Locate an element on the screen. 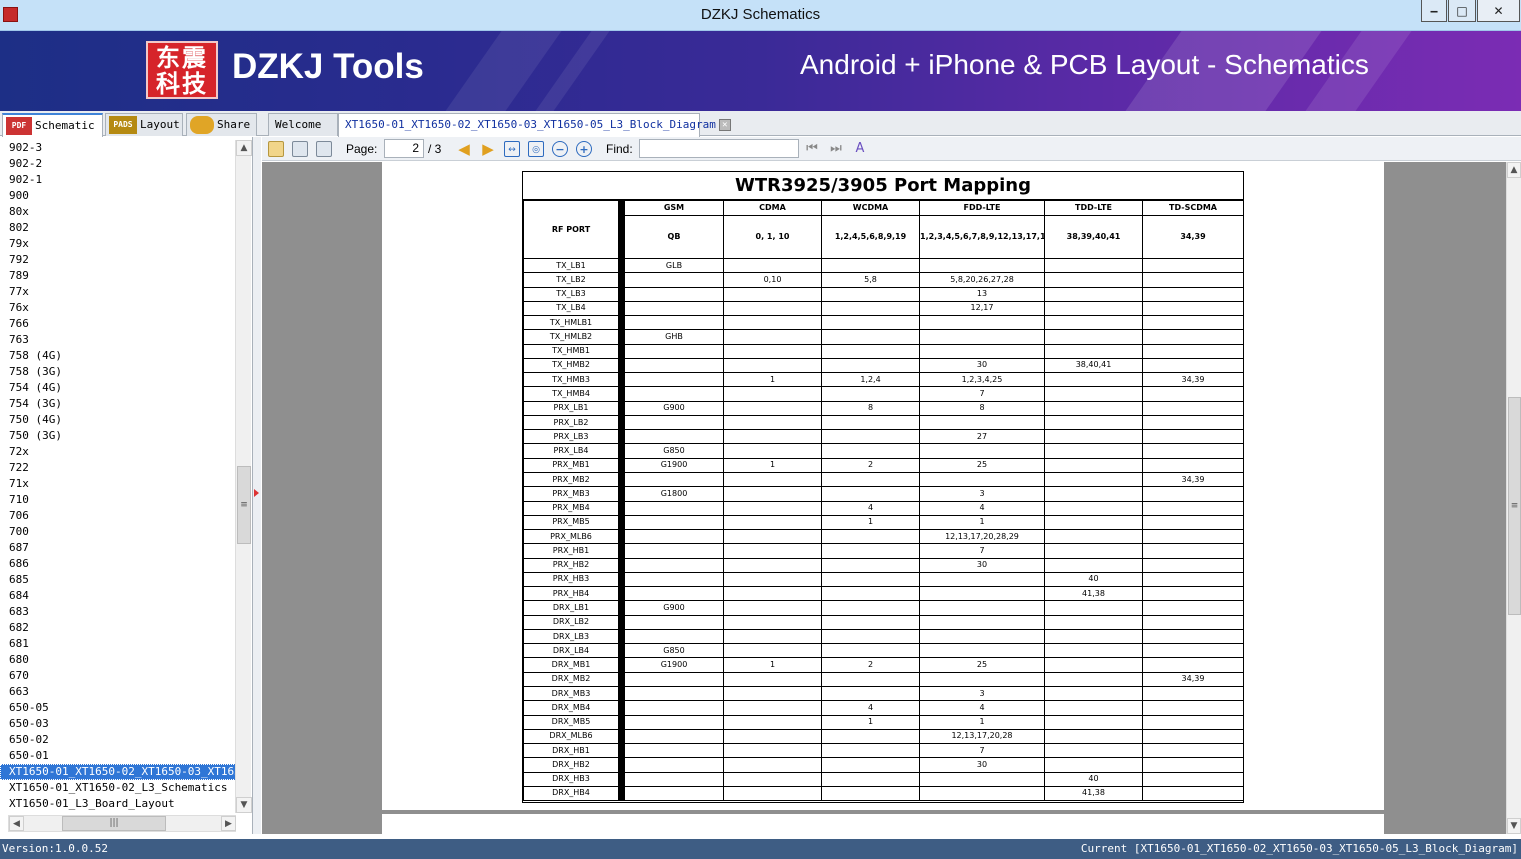 The height and width of the screenshot is (859, 1521). scroll-left-icon: ◀ is located at coordinates (16, 823).